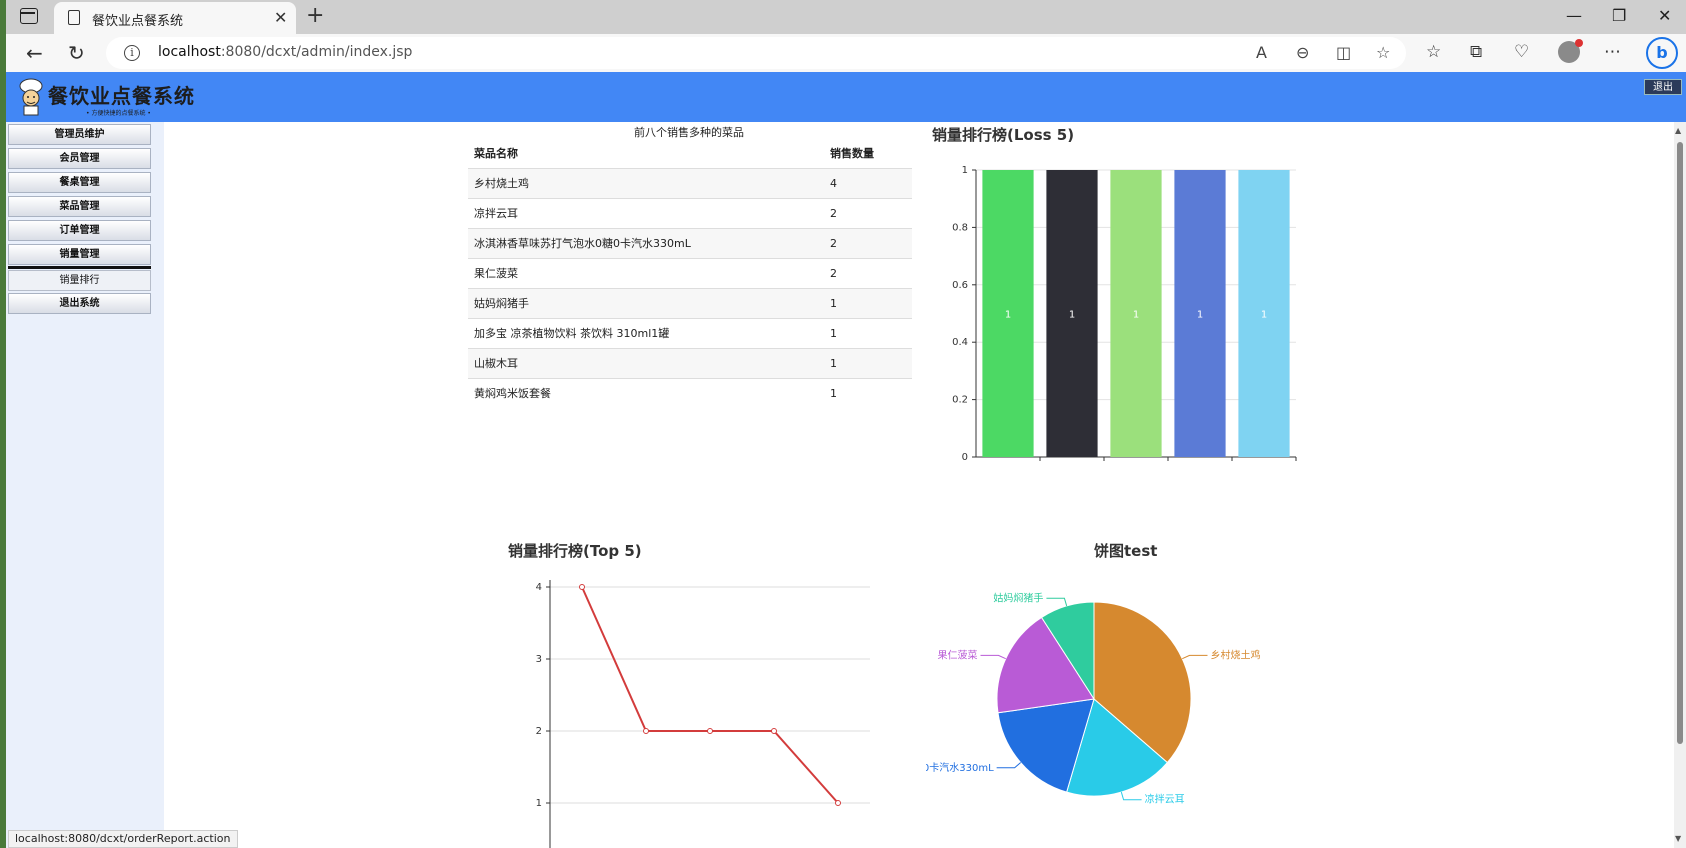 Image resolution: width=1686 pixels, height=848 pixels. I want to click on copilot-icon: b, so click(1662, 53).